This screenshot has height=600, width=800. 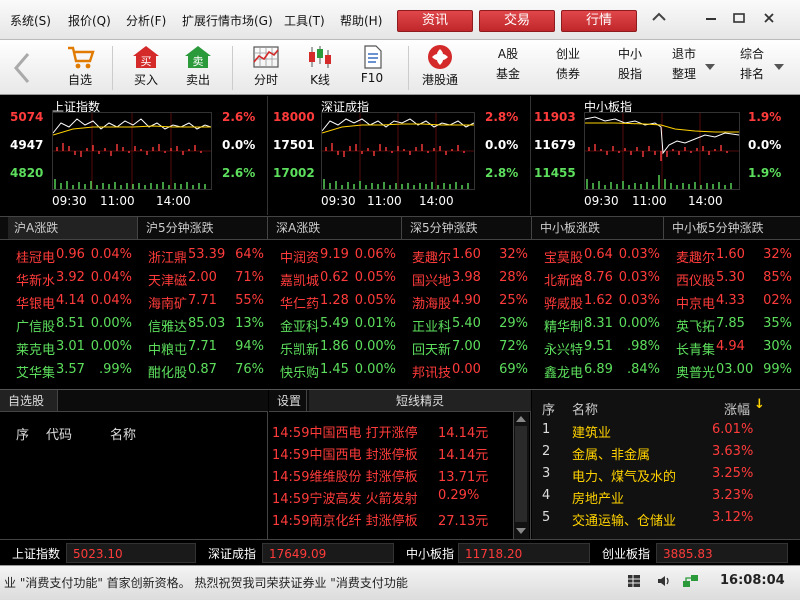 I want to click on list-item: 精华制 8.31 0.00%, so click(x=600, y=324).